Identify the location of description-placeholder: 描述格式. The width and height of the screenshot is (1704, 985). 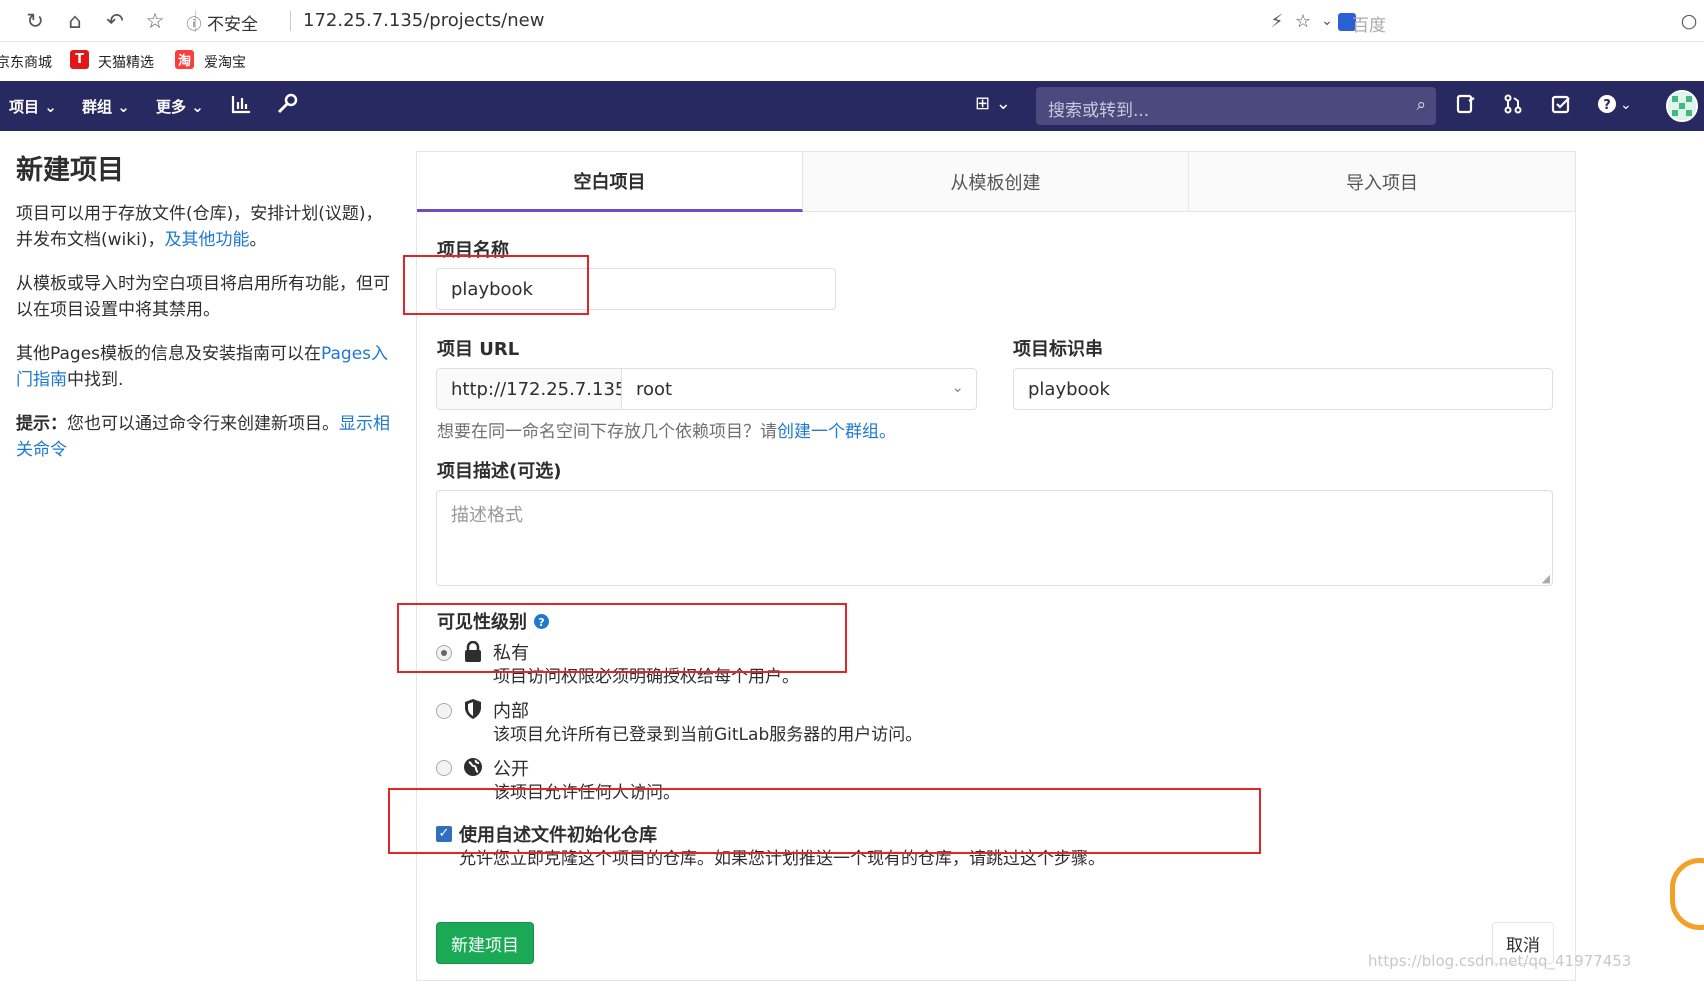
(487, 515).